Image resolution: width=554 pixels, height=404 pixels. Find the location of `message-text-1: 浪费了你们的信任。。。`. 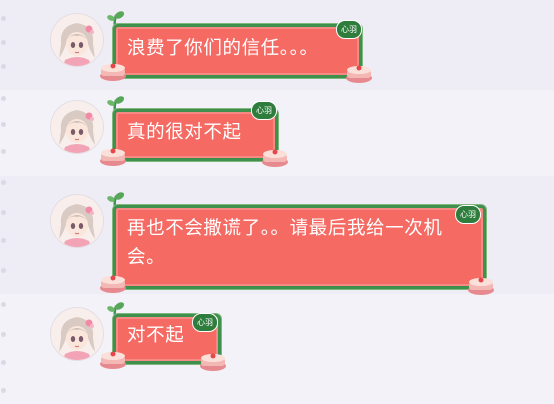

message-text-1: 浪费了你们的信任。。。 is located at coordinates (223, 48).